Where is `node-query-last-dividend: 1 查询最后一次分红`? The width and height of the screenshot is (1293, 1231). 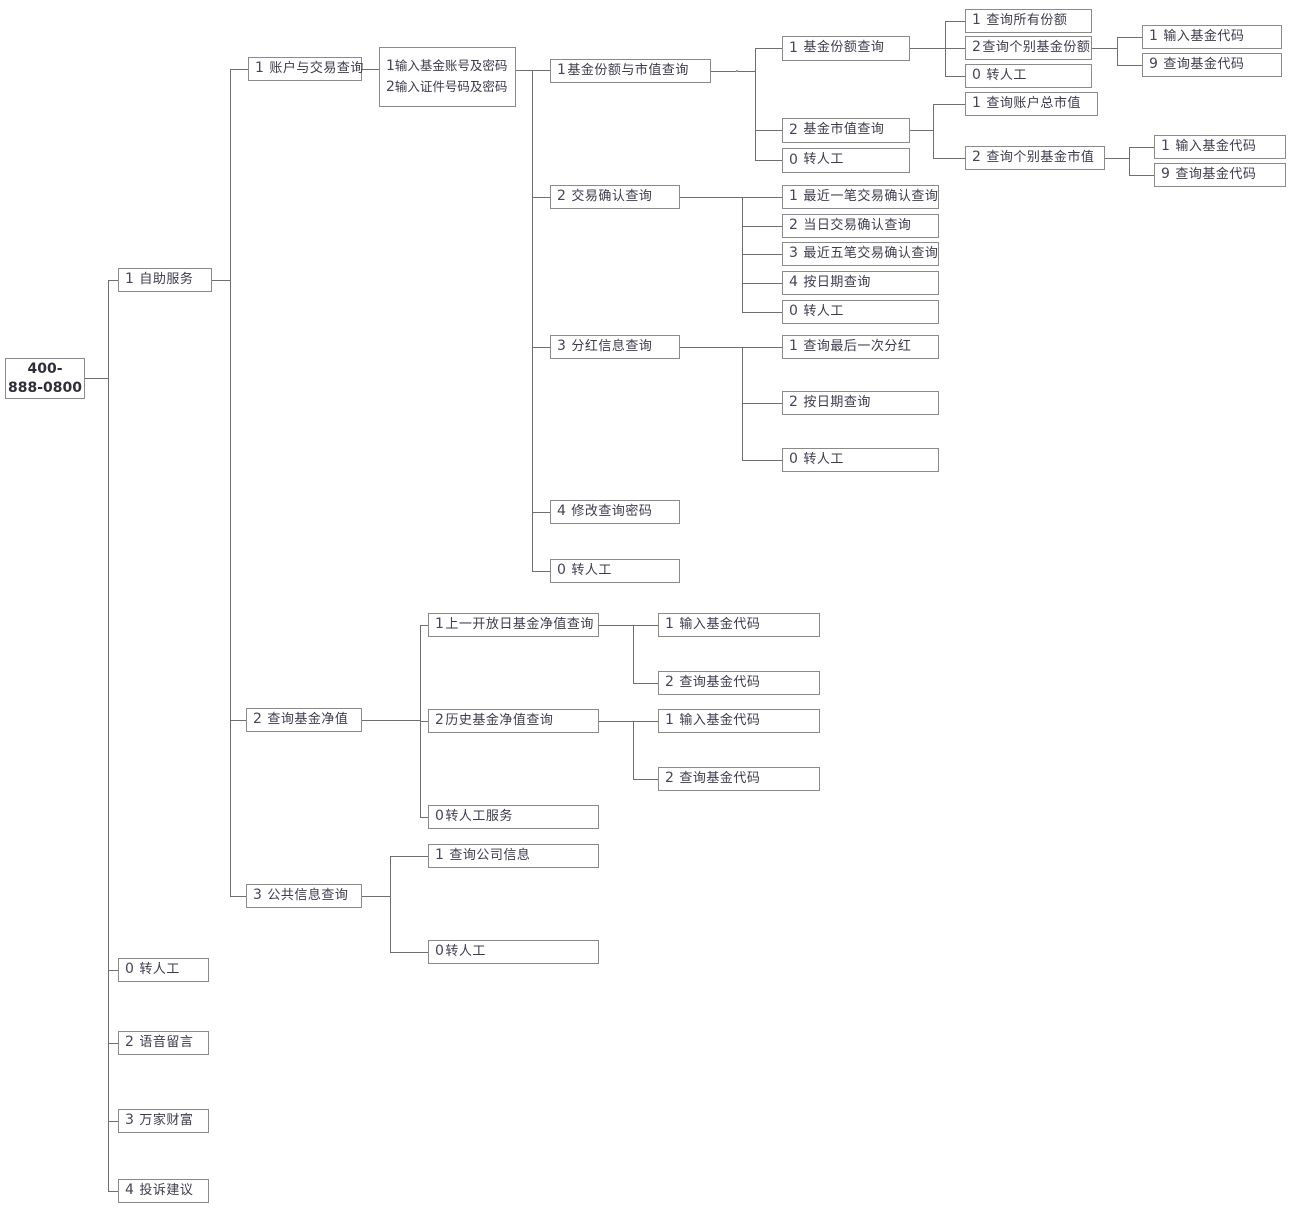 node-query-last-dividend: 1 查询最后一次分红 is located at coordinates (860, 347).